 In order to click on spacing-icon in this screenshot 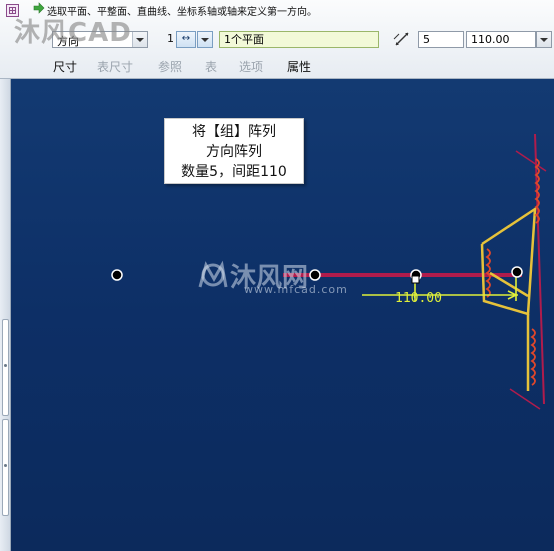, I will do `click(401, 39)`.